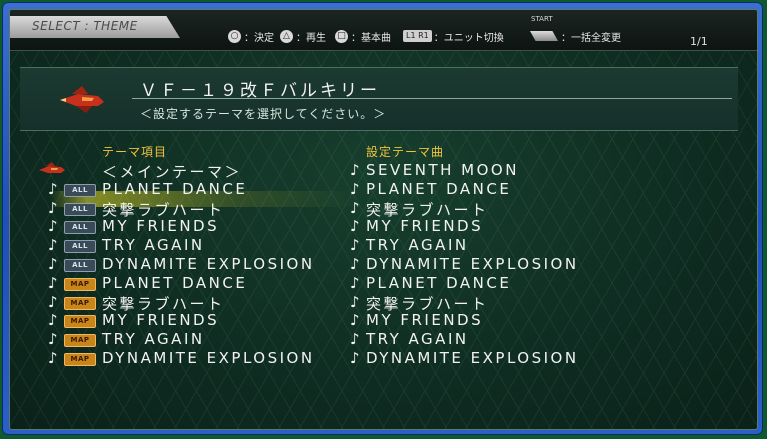 The height and width of the screenshot is (439, 767). Describe the element at coordinates (699, 41) in the screenshot. I see `page-indicator: 1/1` at that location.